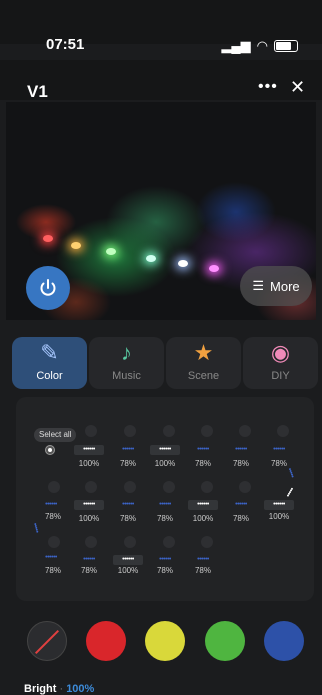  I want to click on status-time: 07:51, so click(65, 44).